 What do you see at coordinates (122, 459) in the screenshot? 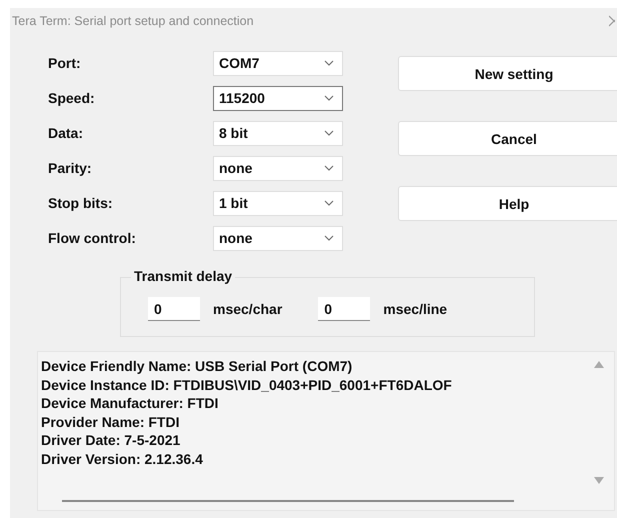
I see `info-line: Driver Version: 2.12.36.4` at bounding box center [122, 459].